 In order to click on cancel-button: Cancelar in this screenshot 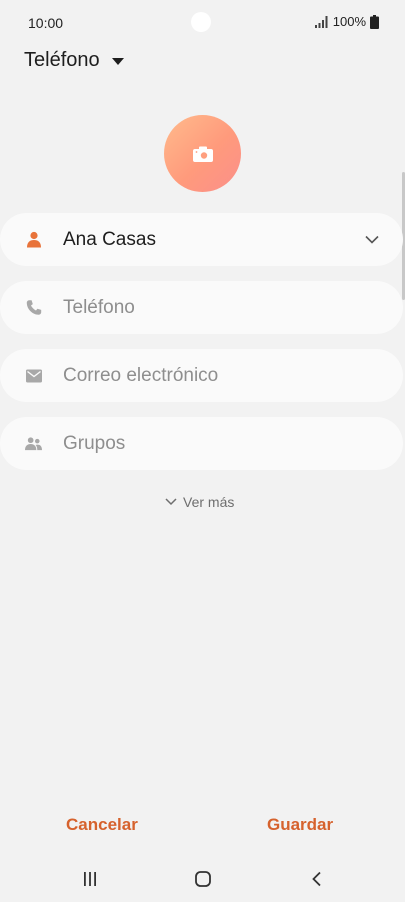, I will do `click(102, 825)`.